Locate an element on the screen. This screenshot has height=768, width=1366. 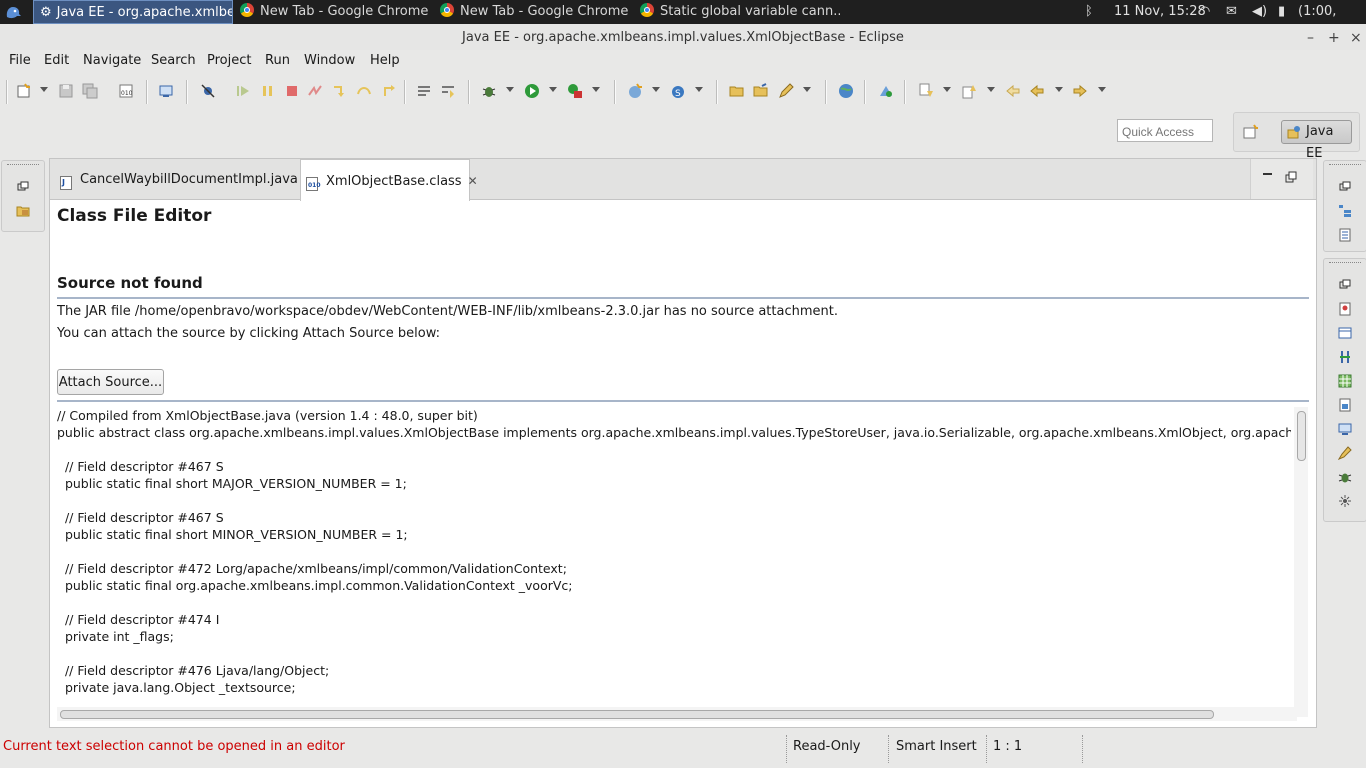
data-source-explorer-icon is located at coordinates (1345, 381).